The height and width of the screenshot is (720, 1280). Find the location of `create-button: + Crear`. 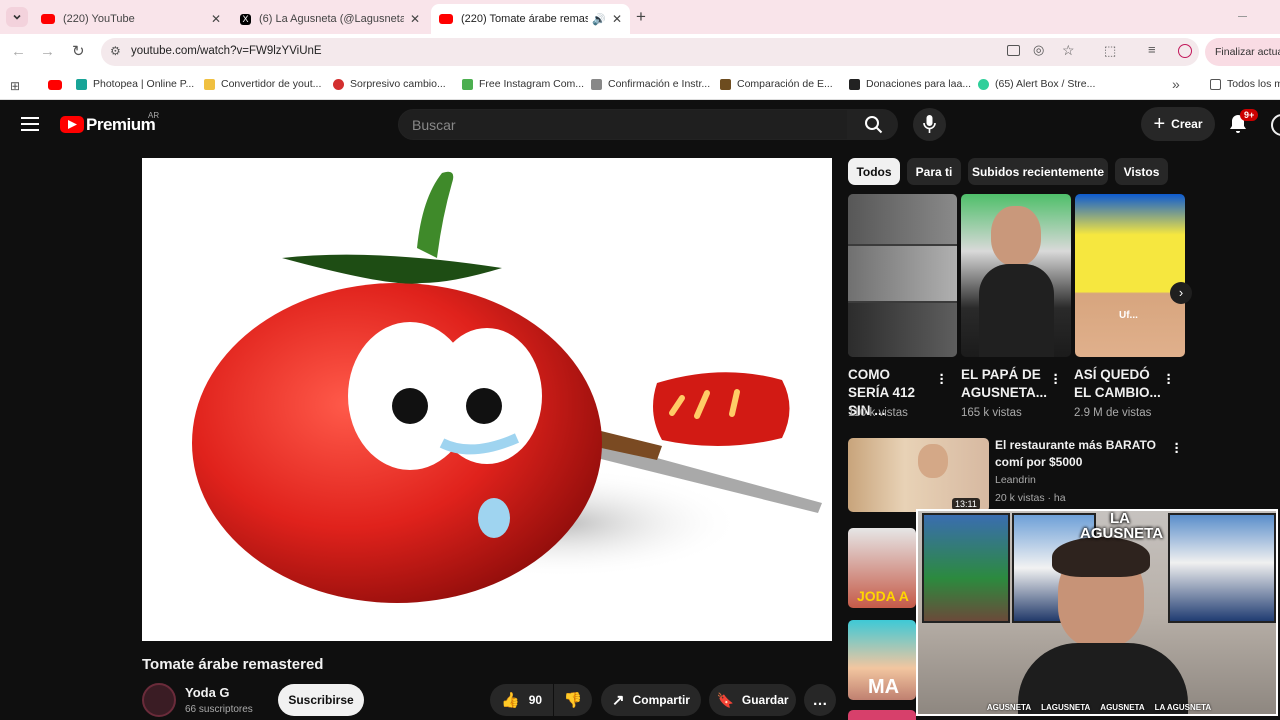

create-button: + Crear is located at coordinates (1178, 124).